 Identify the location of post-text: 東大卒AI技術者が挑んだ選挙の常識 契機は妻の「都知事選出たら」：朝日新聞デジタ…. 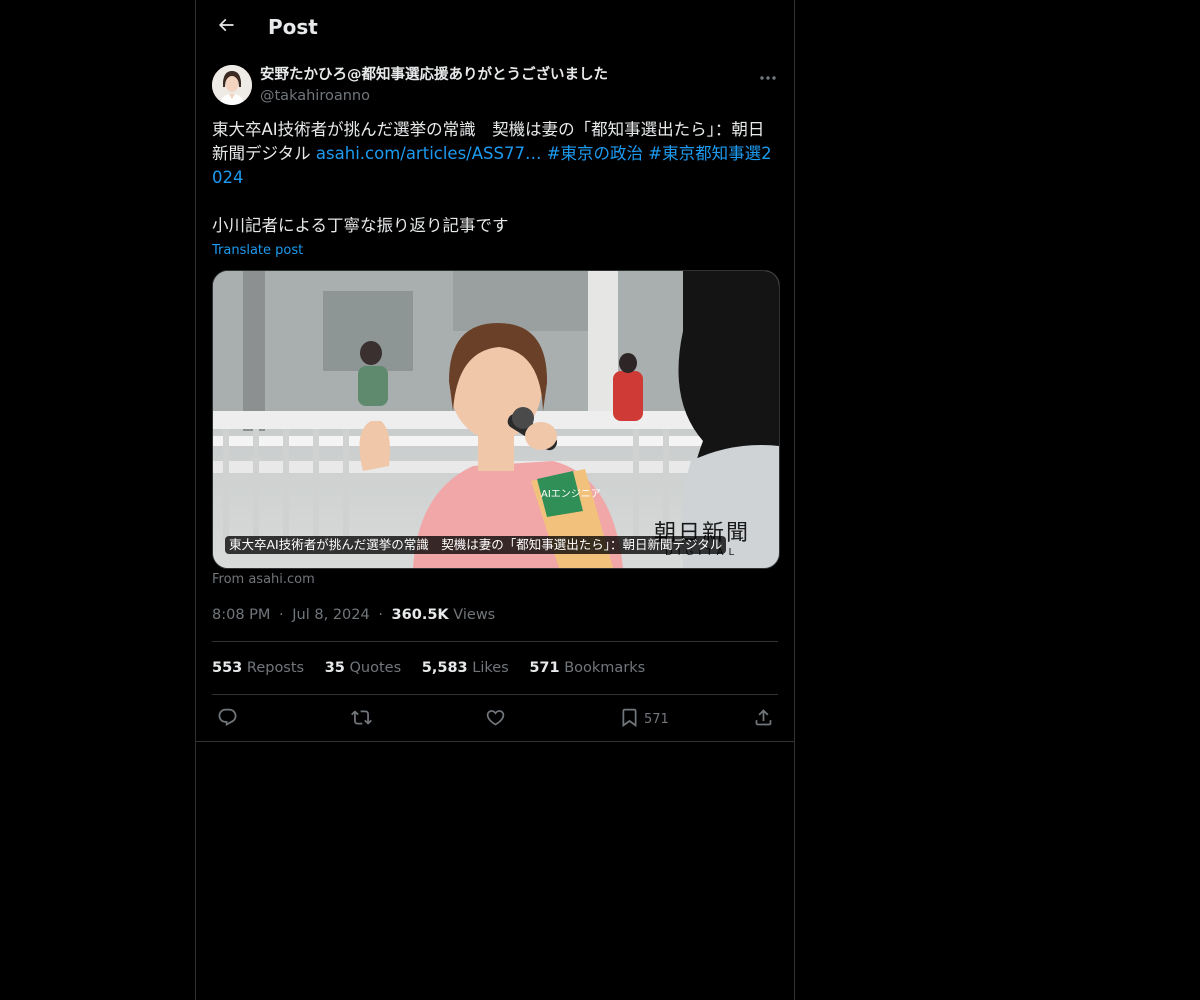
(495, 178).